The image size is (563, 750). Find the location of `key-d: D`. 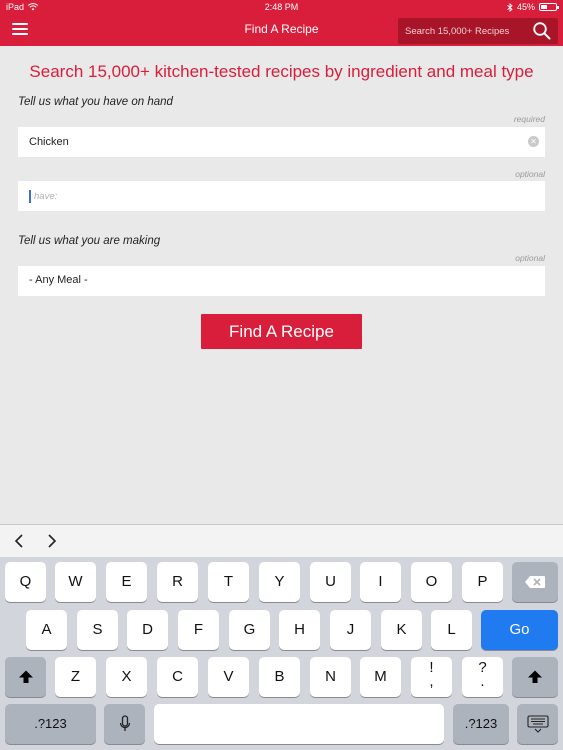

key-d: D is located at coordinates (147, 630).